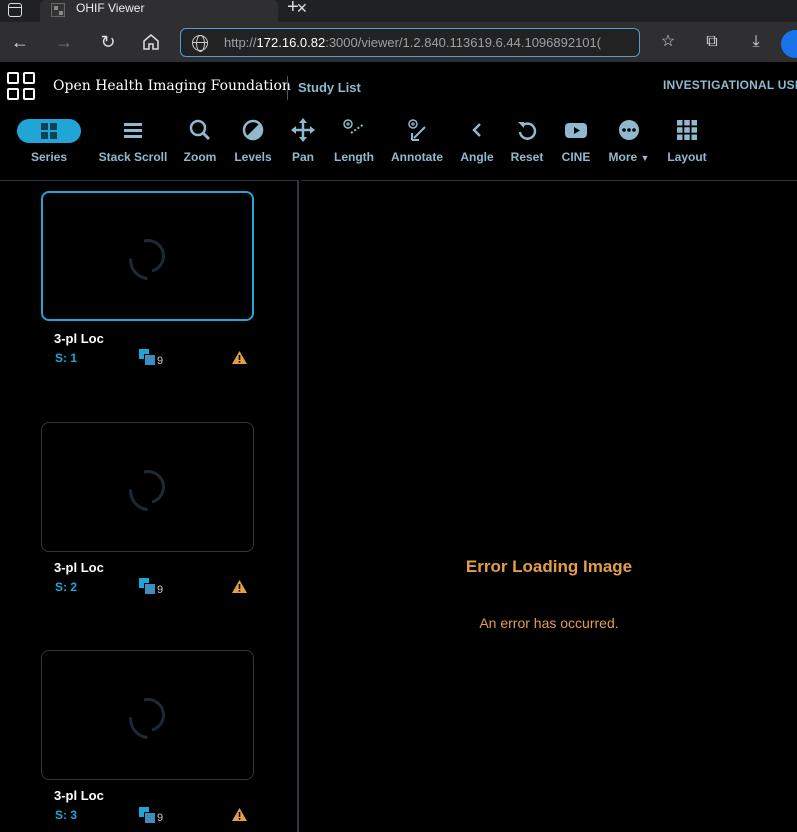  What do you see at coordinates (645, 158) in the screenshot?
I see `caret-down-icon: ▼` at bounding box center [645, 158].